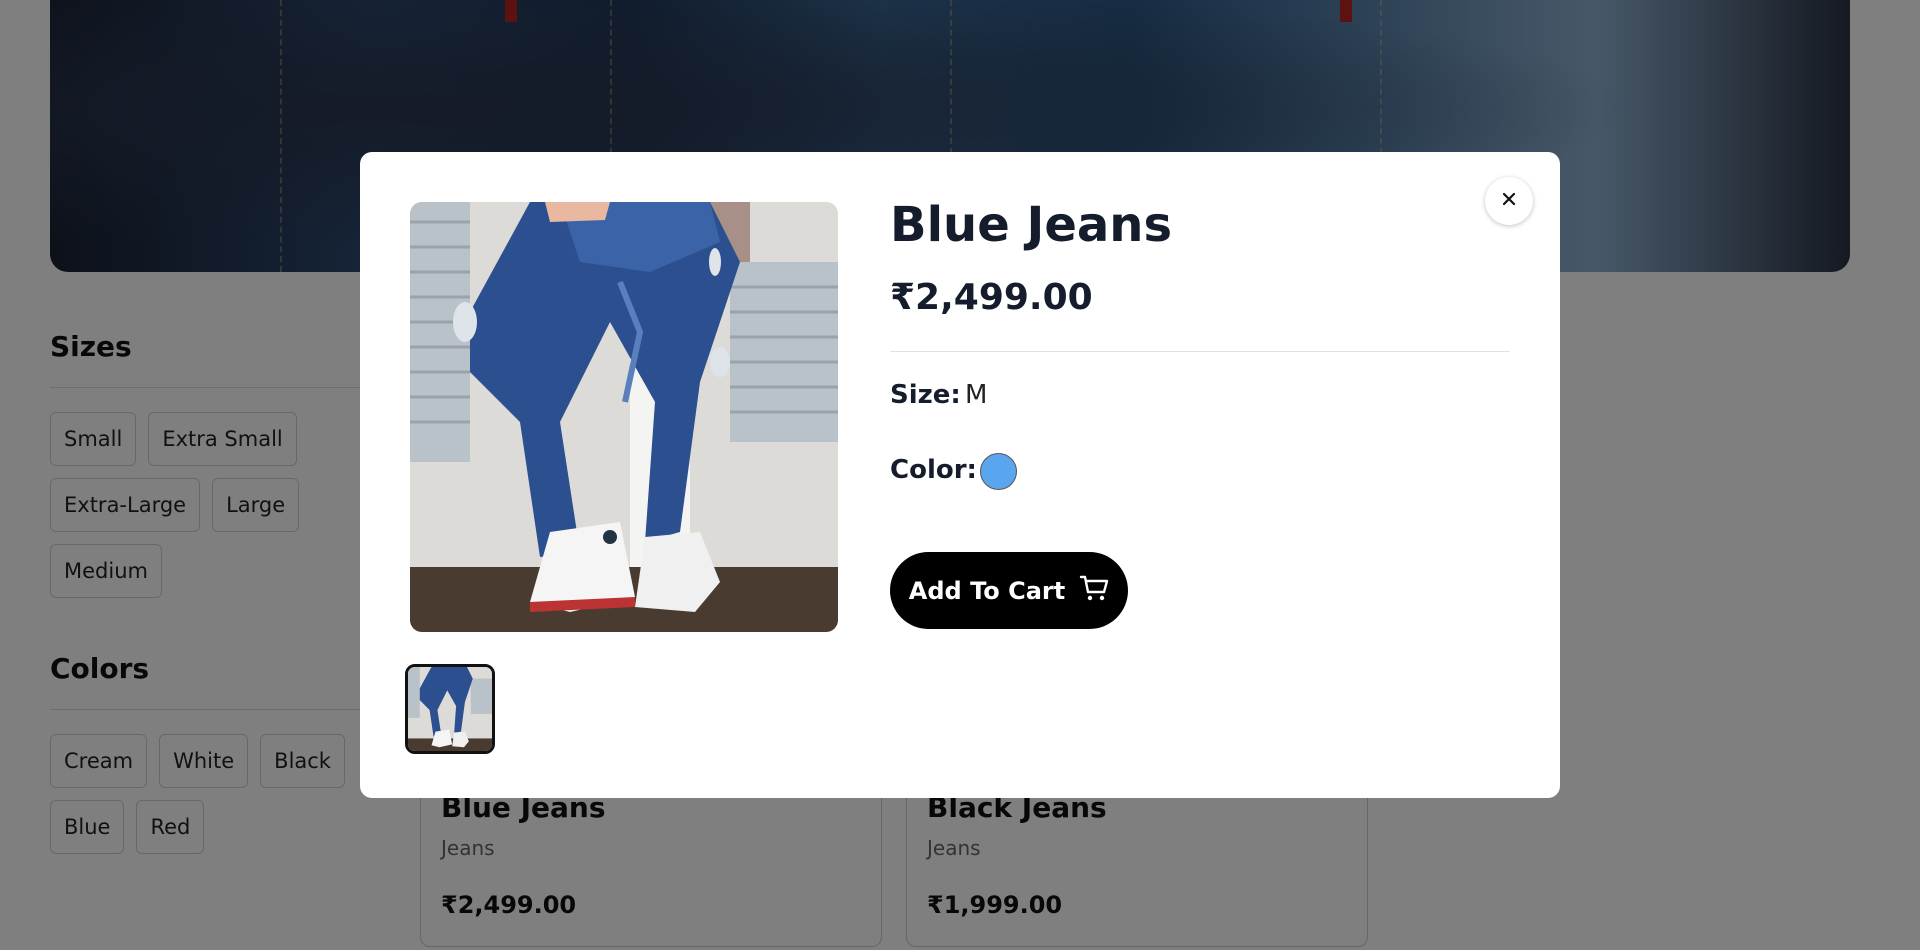 The height and width of the screenshot is (950, 1920). Describe the element at coordinates (1031, 225) in the screenshot. I see `product-title: Blue Jeans` at that location.